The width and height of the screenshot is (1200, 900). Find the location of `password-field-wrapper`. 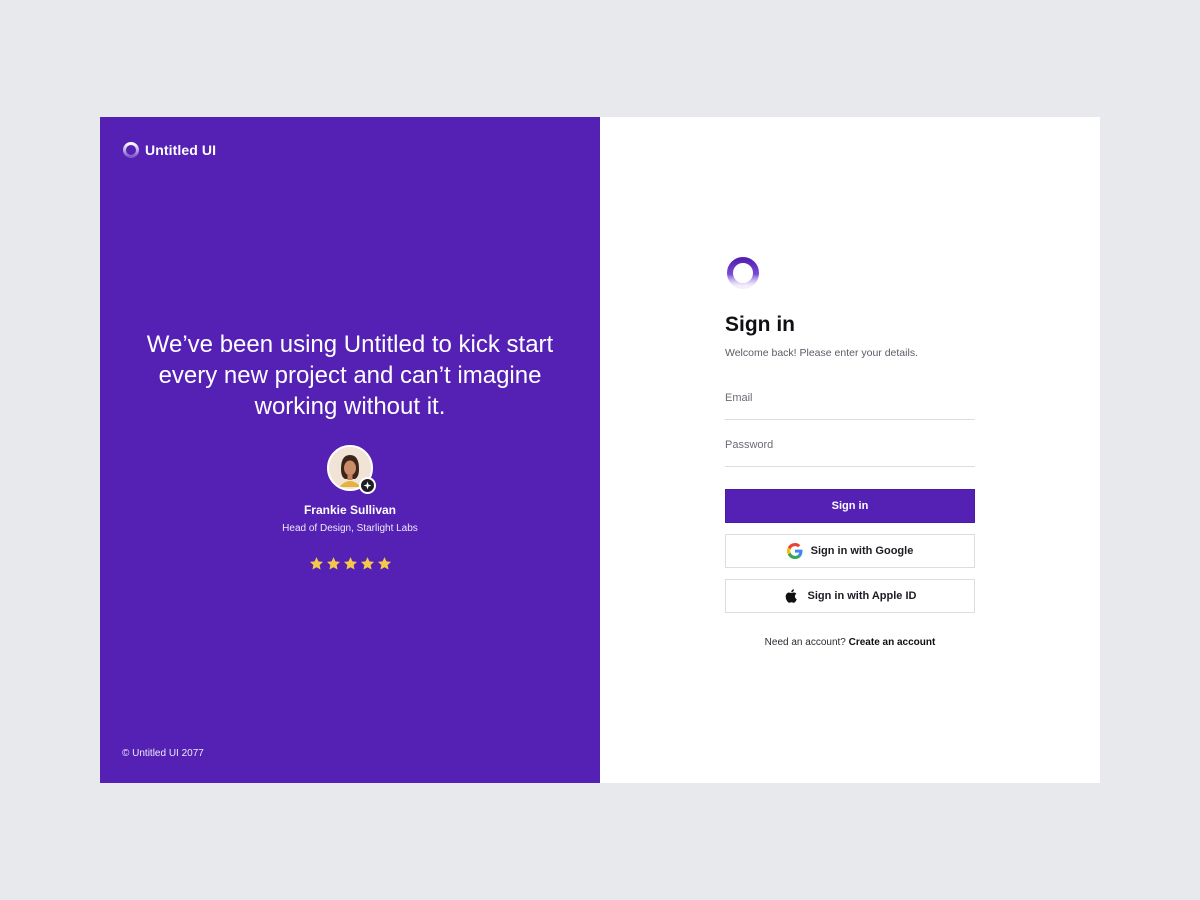

password-field-wrapper is located at coordinates (850, 449).